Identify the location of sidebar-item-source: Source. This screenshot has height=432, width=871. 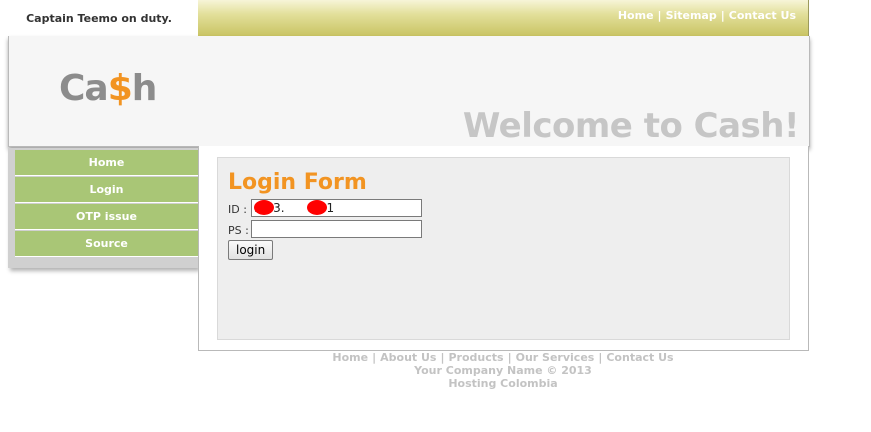
(106, 244).